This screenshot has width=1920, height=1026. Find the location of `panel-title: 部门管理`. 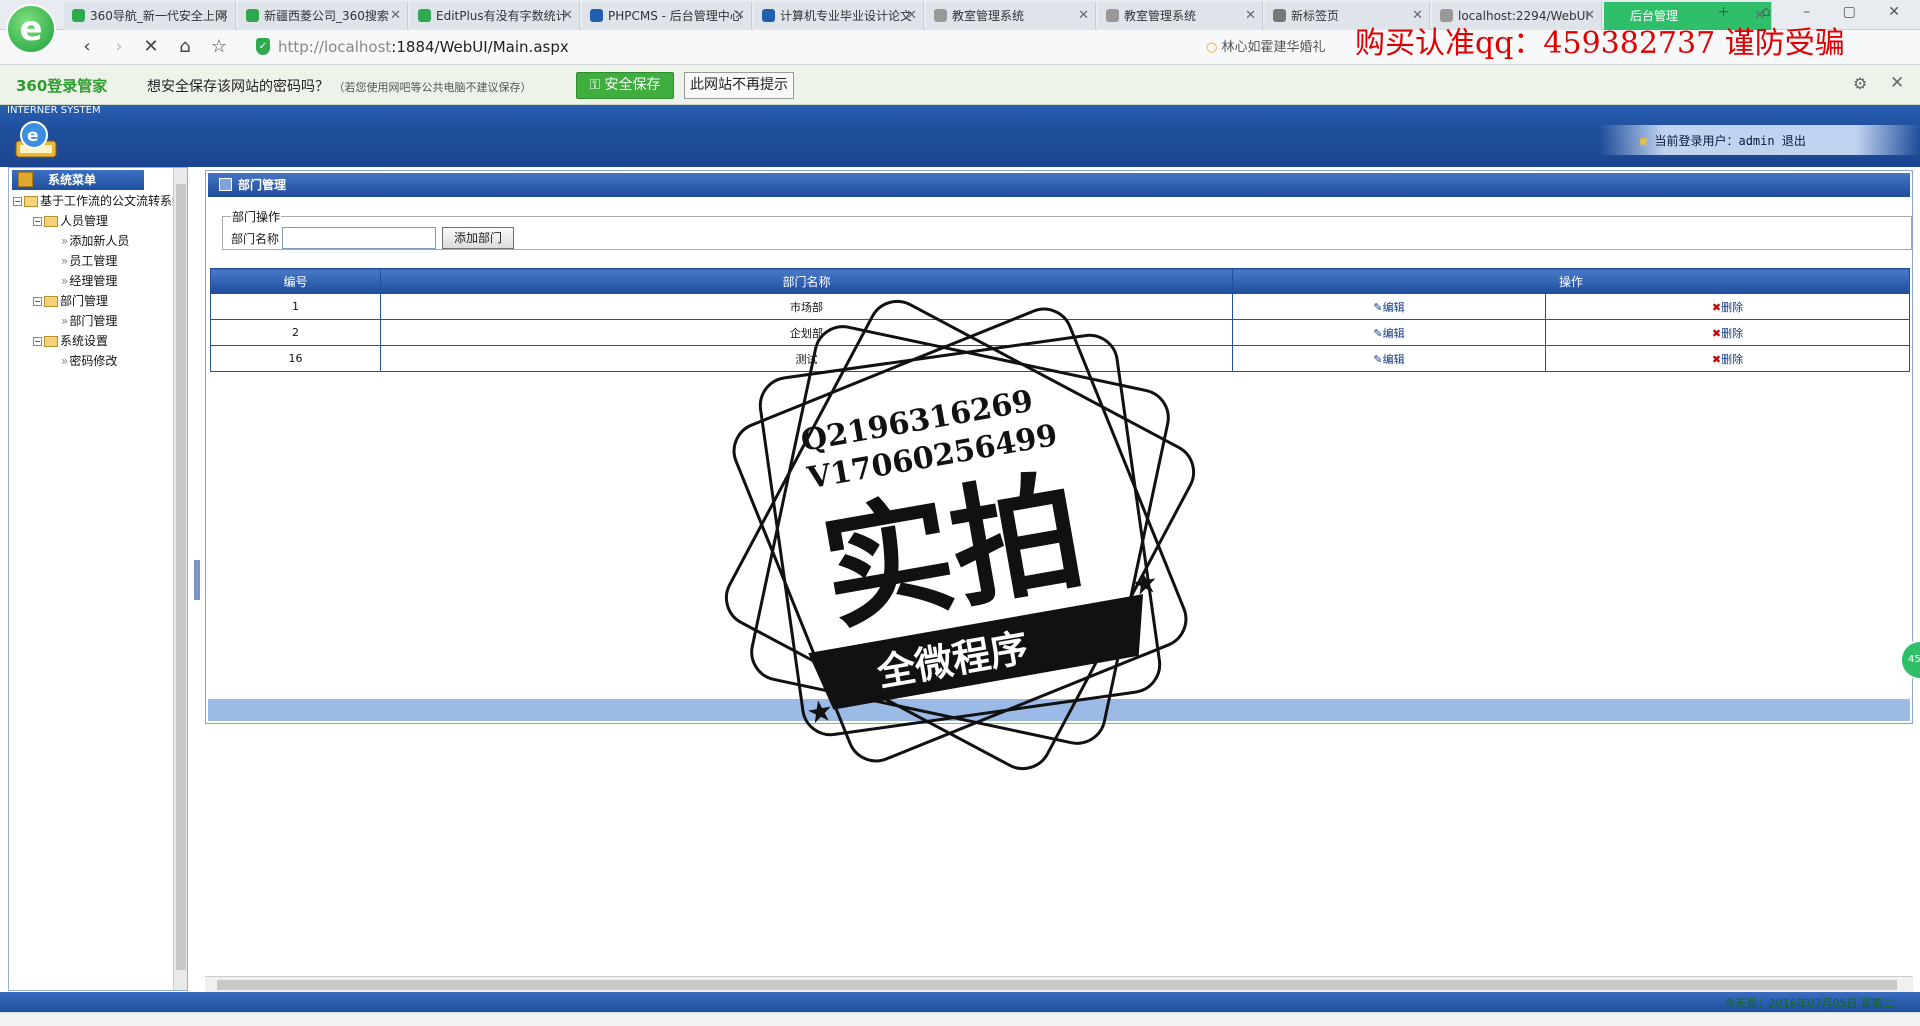

panel-title: 部门管理 is located at coordinates (1059, 185).